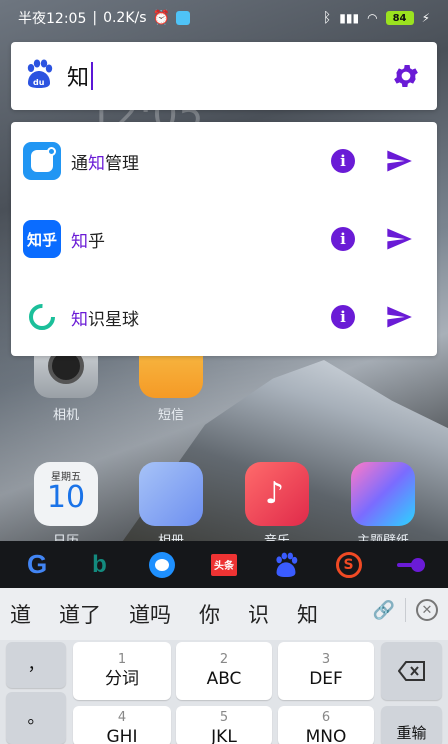 The width and height of the screenshot is (448, 744). What do you see at coordinates (36, 718) in the screenshot?
I see `punct-key-period: 。` at bounding box center [36, 718].